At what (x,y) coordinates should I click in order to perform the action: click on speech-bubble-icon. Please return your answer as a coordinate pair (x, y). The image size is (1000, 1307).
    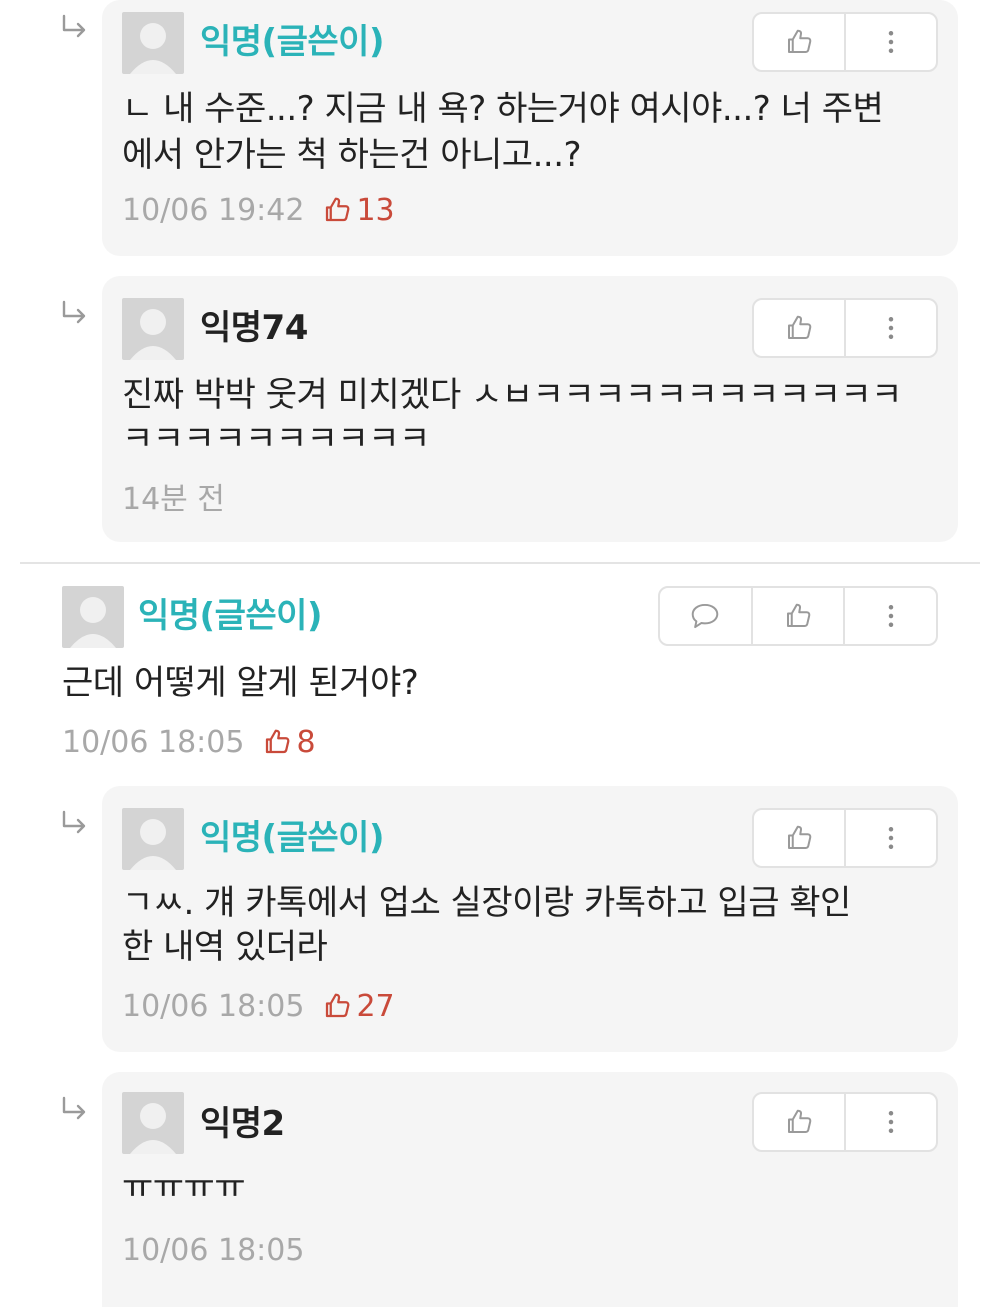
    Looking at the image, I should click on (705, 616).